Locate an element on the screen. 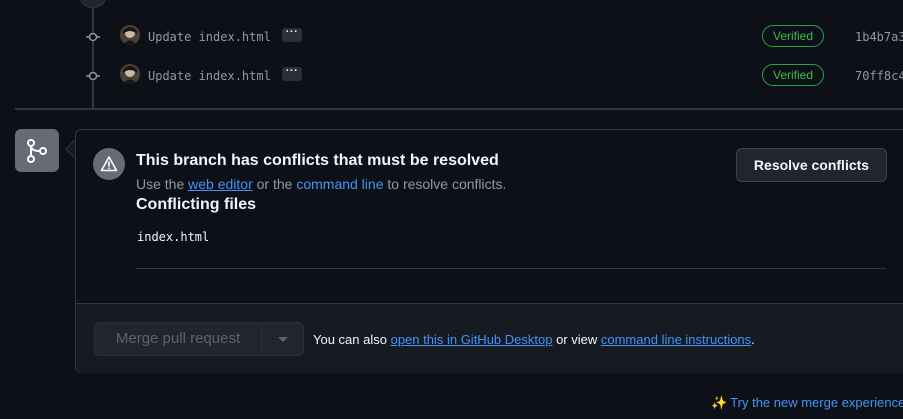  commit-sha: 70ff8c4 is located at coordinates (879, 76).